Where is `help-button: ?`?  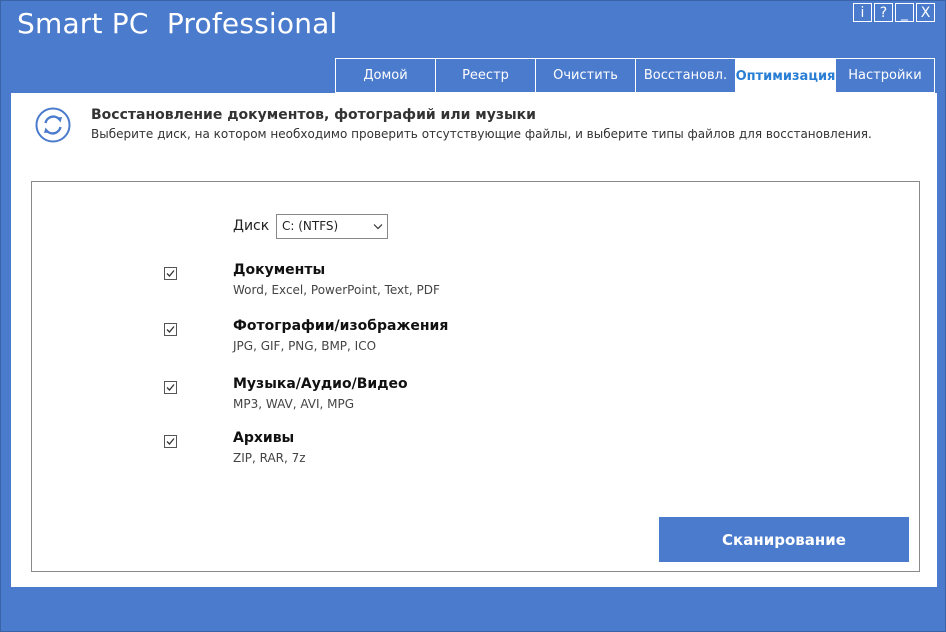 help-button: ? is located at coordinates (883, 12).